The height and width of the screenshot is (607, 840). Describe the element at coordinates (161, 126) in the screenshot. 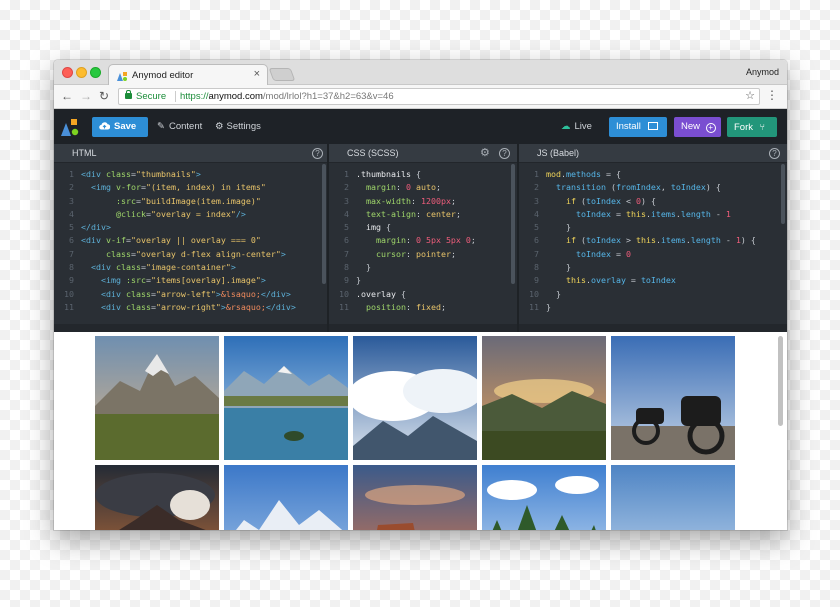

I see `pencil-icon: ✎` at that location.